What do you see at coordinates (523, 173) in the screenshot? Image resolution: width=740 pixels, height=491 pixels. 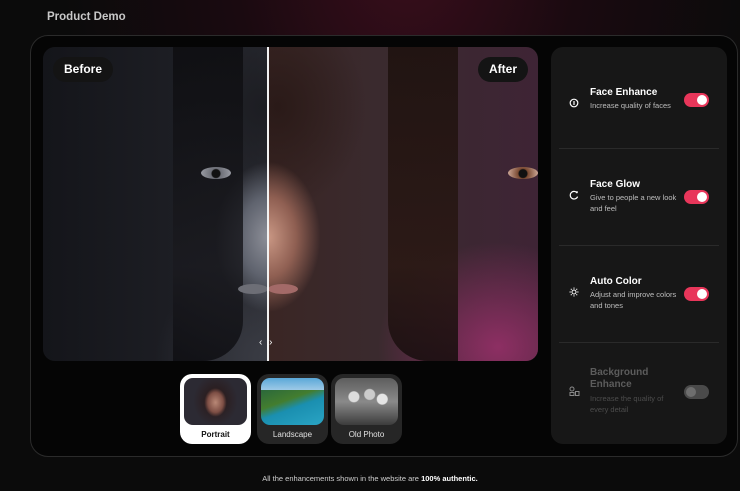 I see `after-eye` at bounding box center [523, 173].